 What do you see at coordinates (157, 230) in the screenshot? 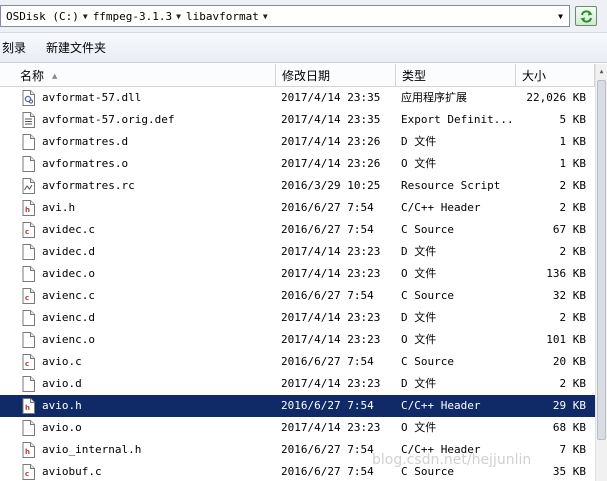
I see `file-name: avidec.c` at bounding box center [157, 230].